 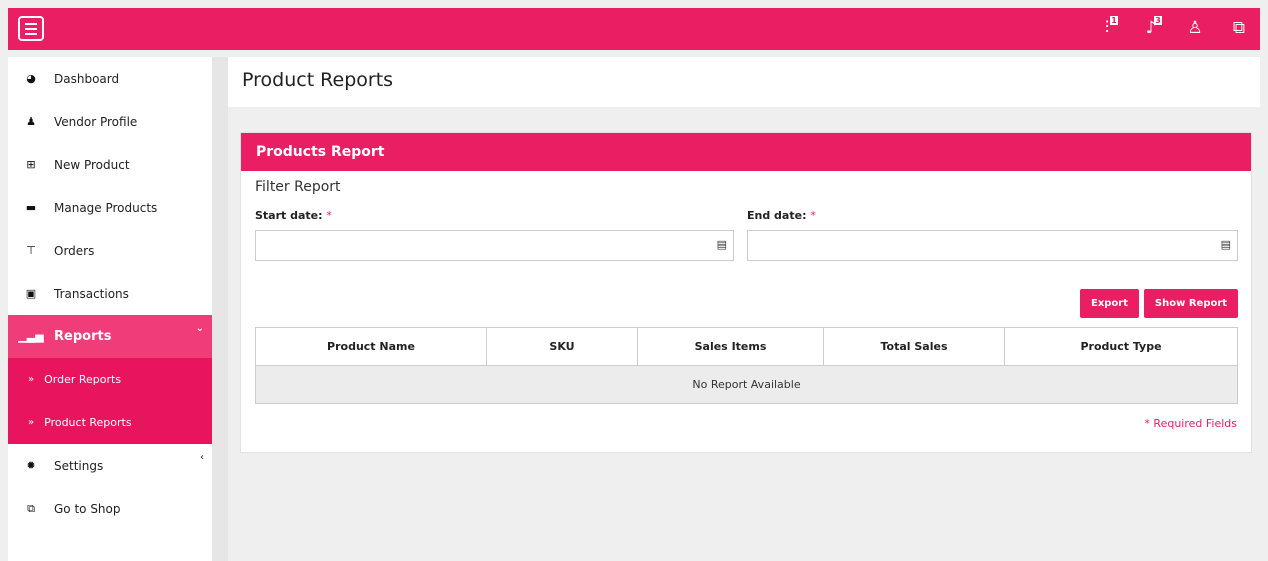 What do you see at coordinates (494, 245) in the screenshot?
I see `start-date-input: ▤` at bounding box center [494, 245].